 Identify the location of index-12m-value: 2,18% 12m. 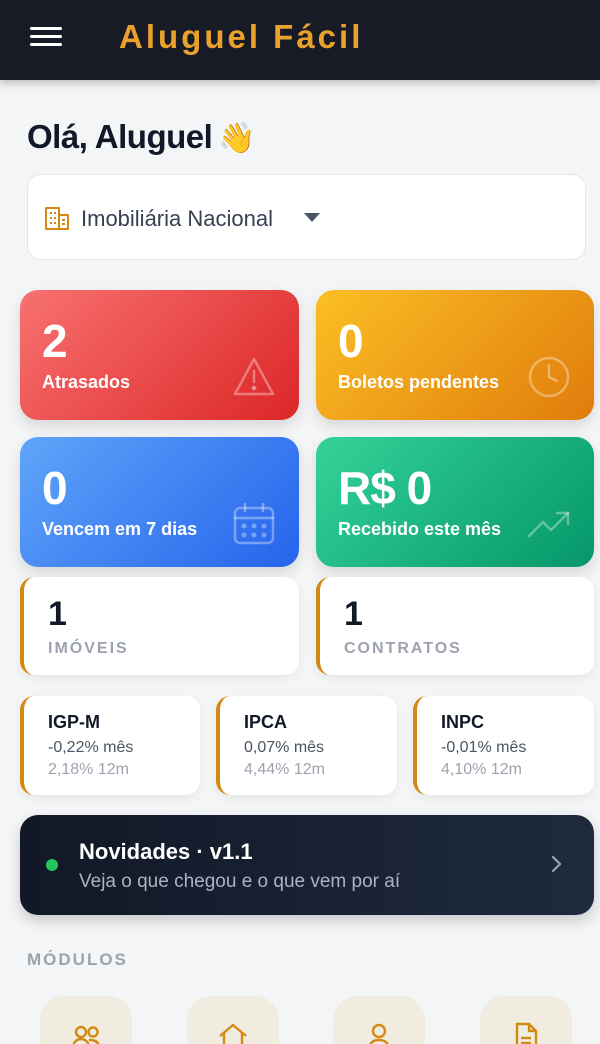
(88, 769).